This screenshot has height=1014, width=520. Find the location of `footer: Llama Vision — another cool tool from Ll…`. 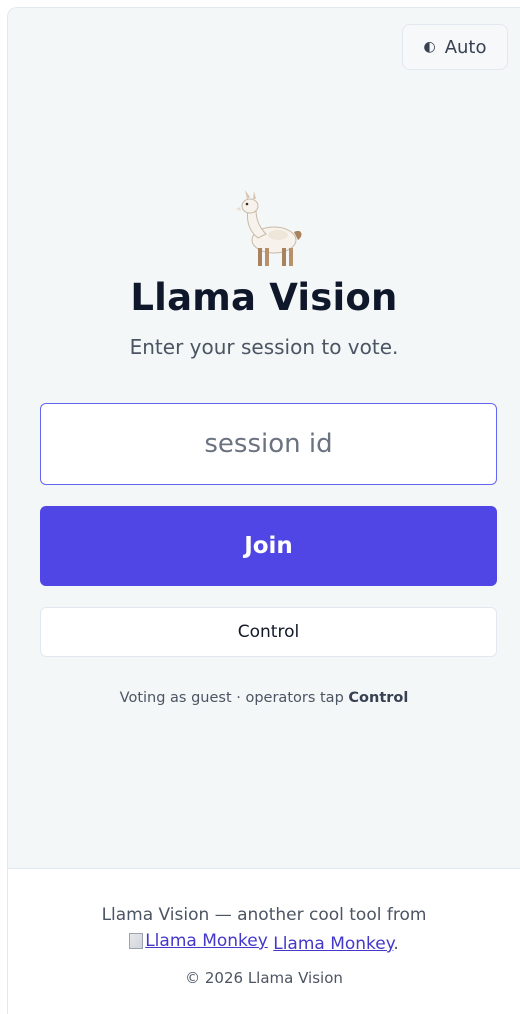

footer: Llama Vision — another cool tool from Ll… is located at coordinates (264, 941).